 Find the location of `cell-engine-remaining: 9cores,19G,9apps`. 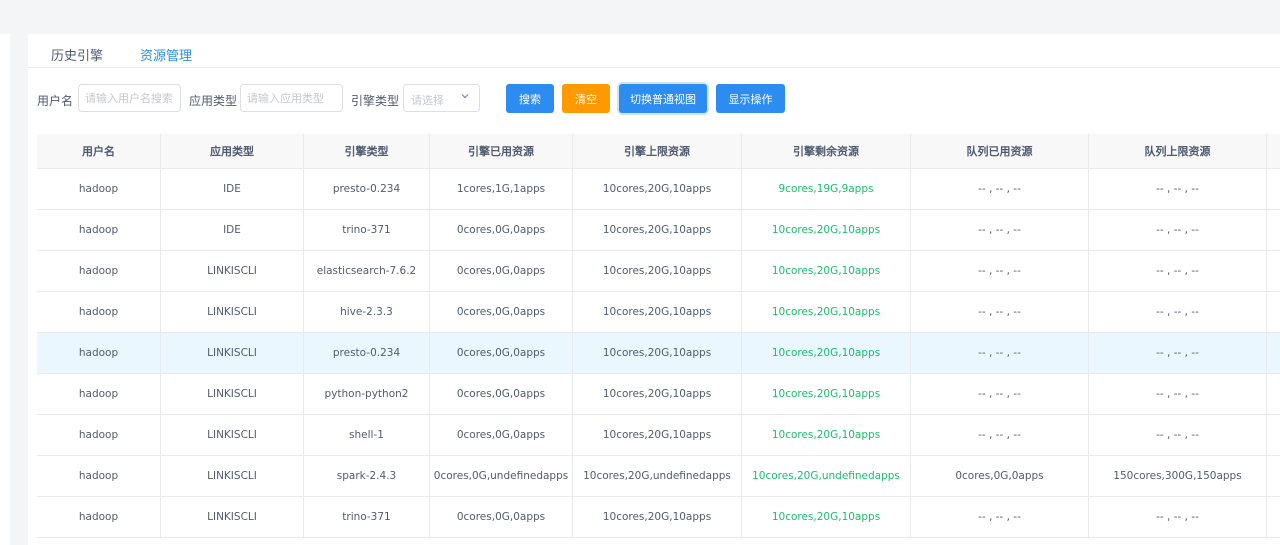

cell-engine-remaining: 9cores,19G,9apps is located at coordinates (826, 189).